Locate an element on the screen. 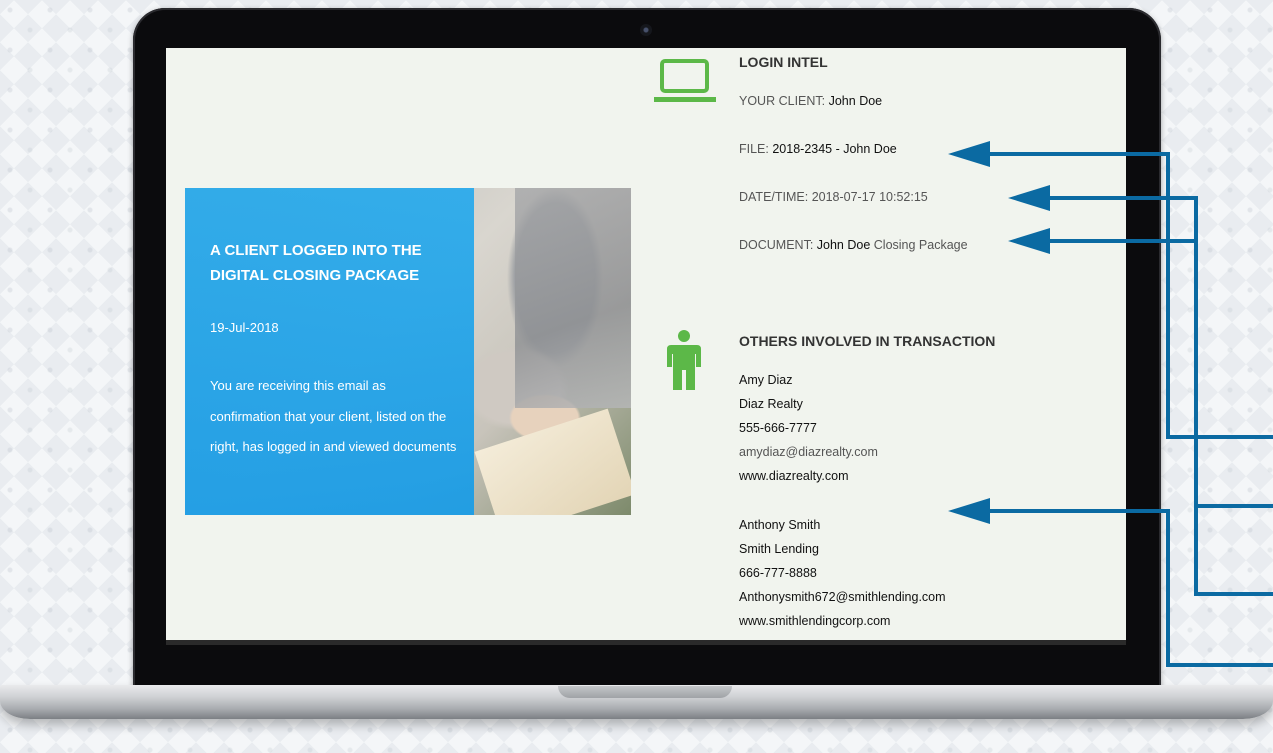 The image size is (1273, 753). client-label: YOUR CLIENT: is located at coordinates (784, 101).